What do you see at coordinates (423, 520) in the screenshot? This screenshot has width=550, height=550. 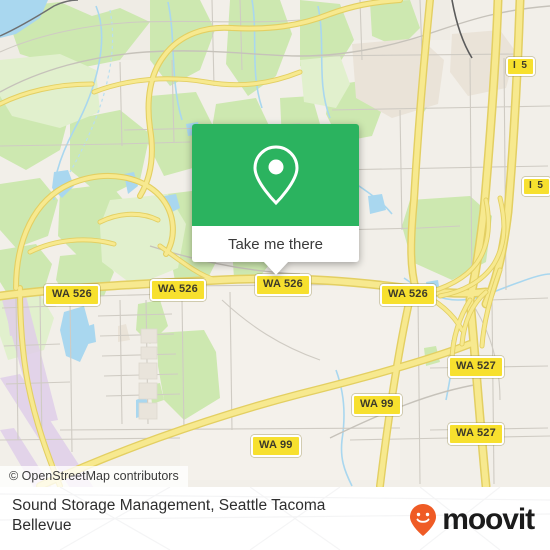 I see `moovit-pin-icon` at bounding box center [423, 520].